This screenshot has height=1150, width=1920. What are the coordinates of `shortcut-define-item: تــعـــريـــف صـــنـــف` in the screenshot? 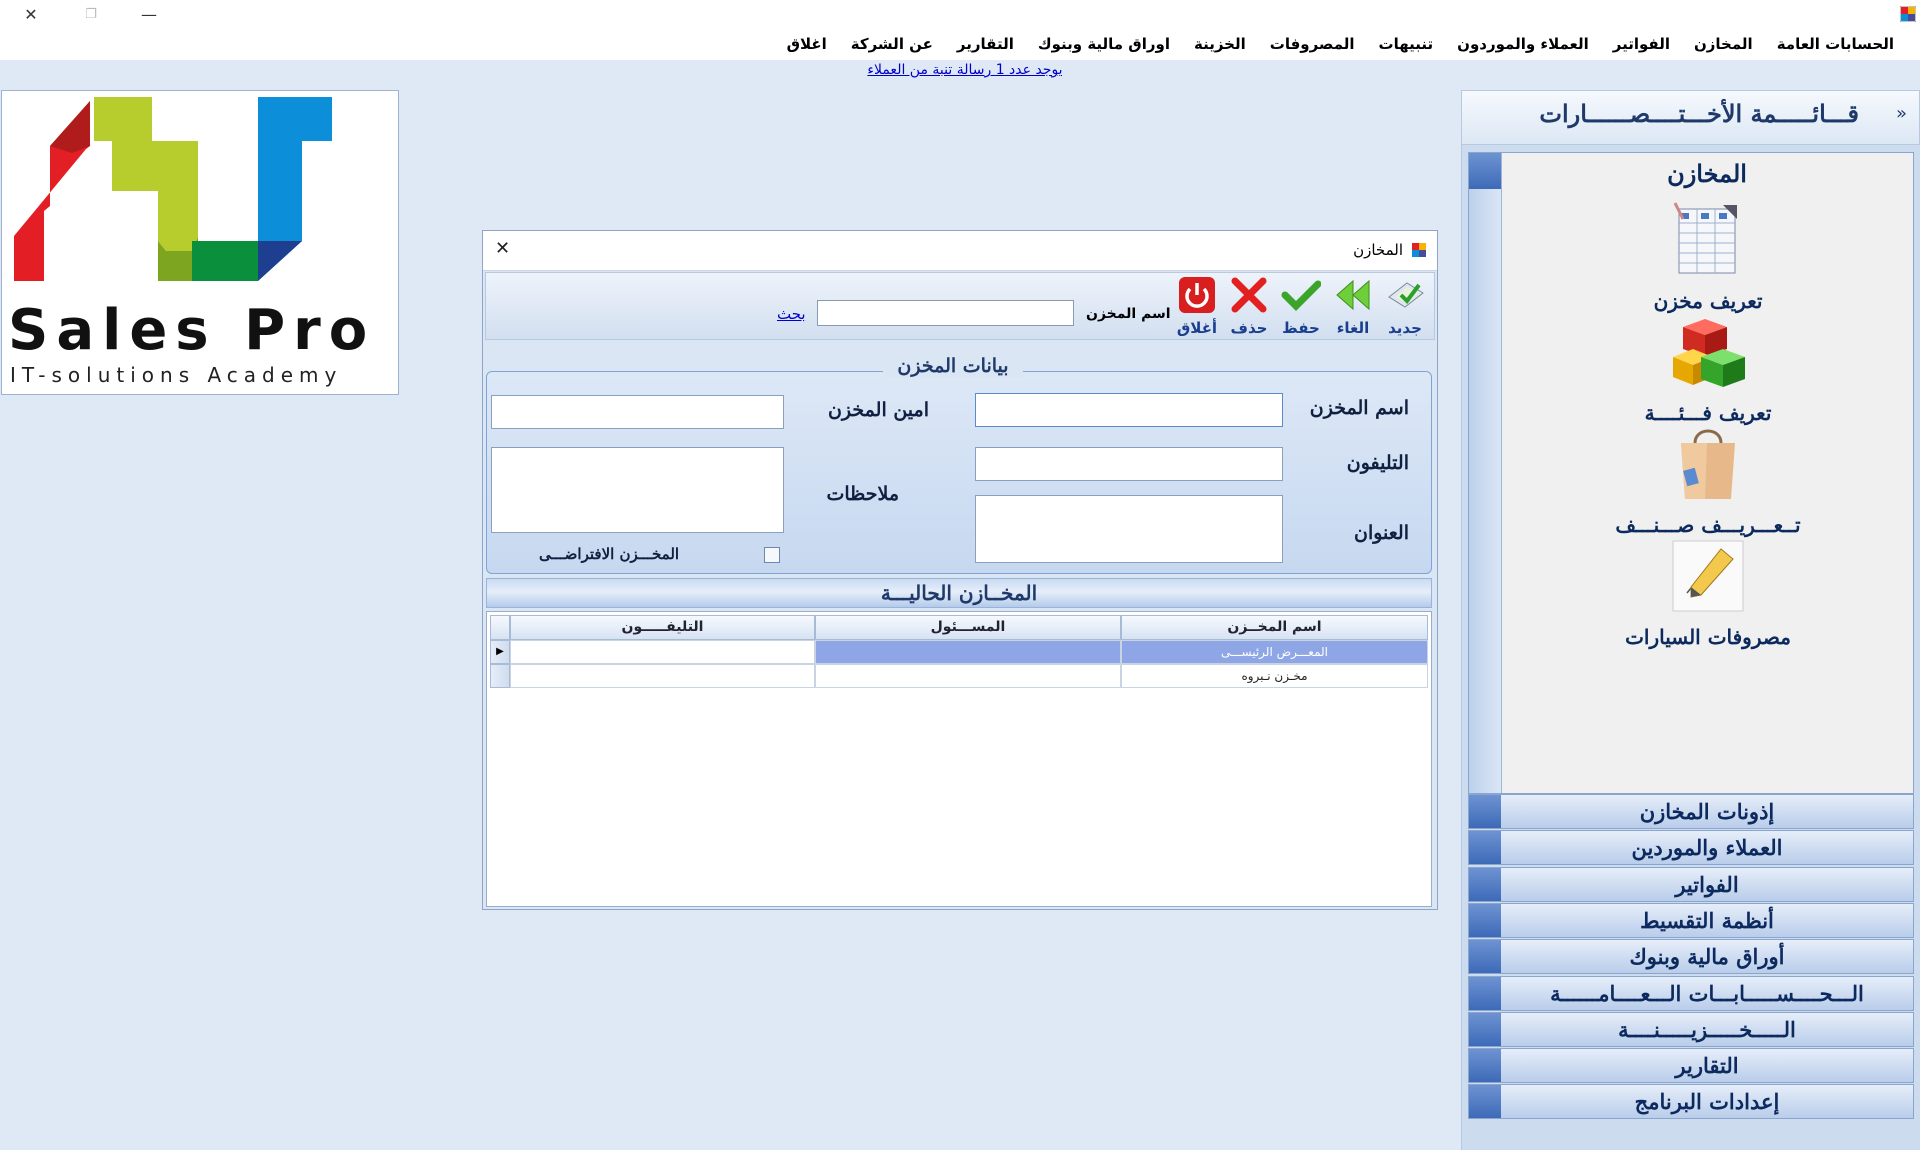 It's located at (1708, 481).